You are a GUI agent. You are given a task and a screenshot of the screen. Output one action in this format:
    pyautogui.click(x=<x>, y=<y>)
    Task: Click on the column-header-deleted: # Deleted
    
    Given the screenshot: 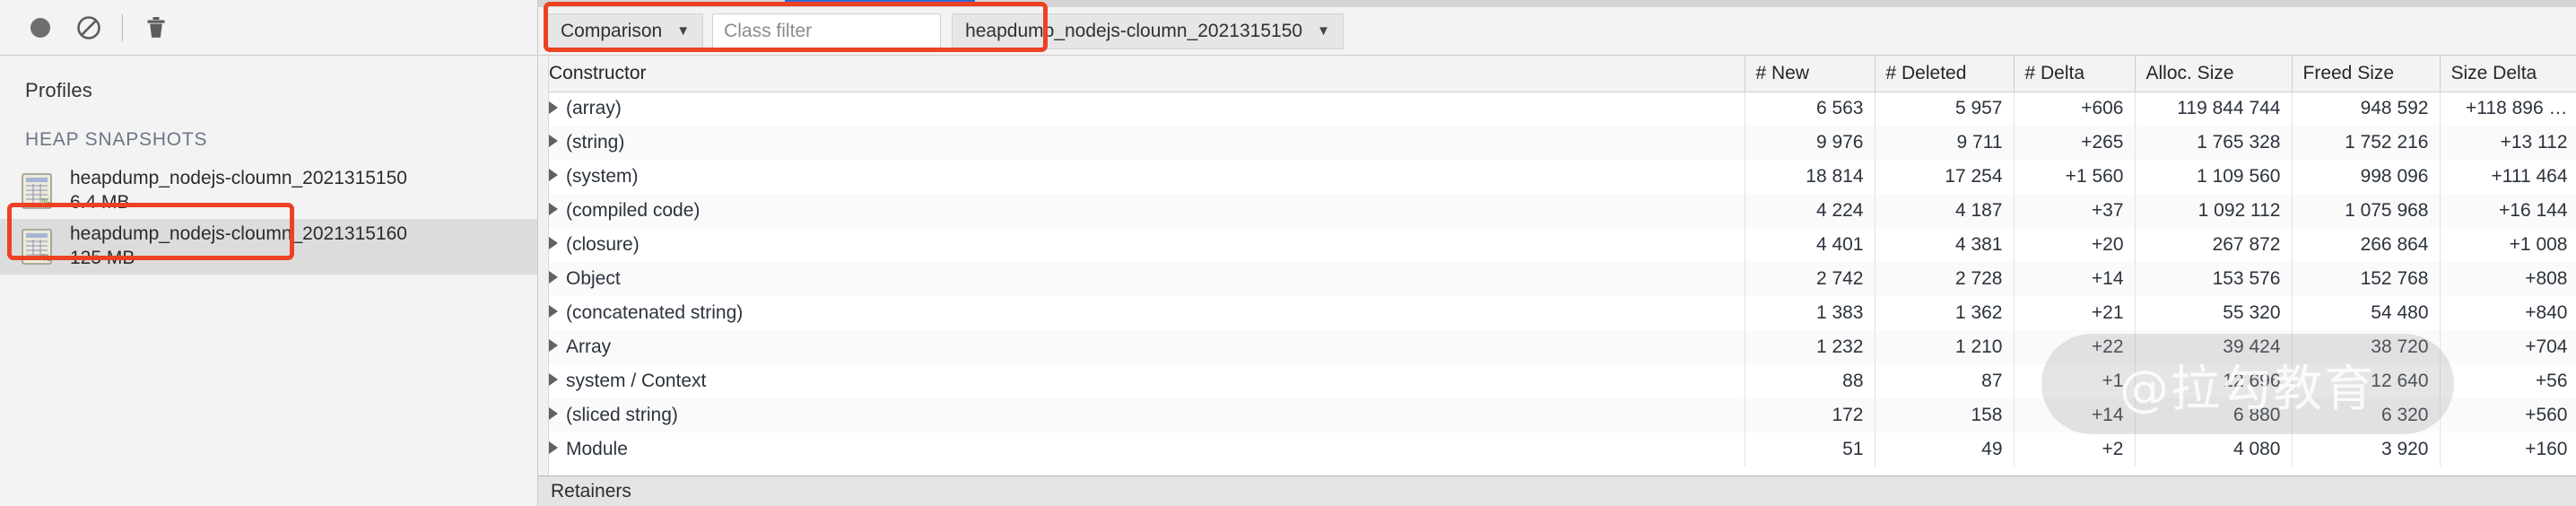 What is the action you would take?
    pyautogui.click(x=1945, y=74)
    